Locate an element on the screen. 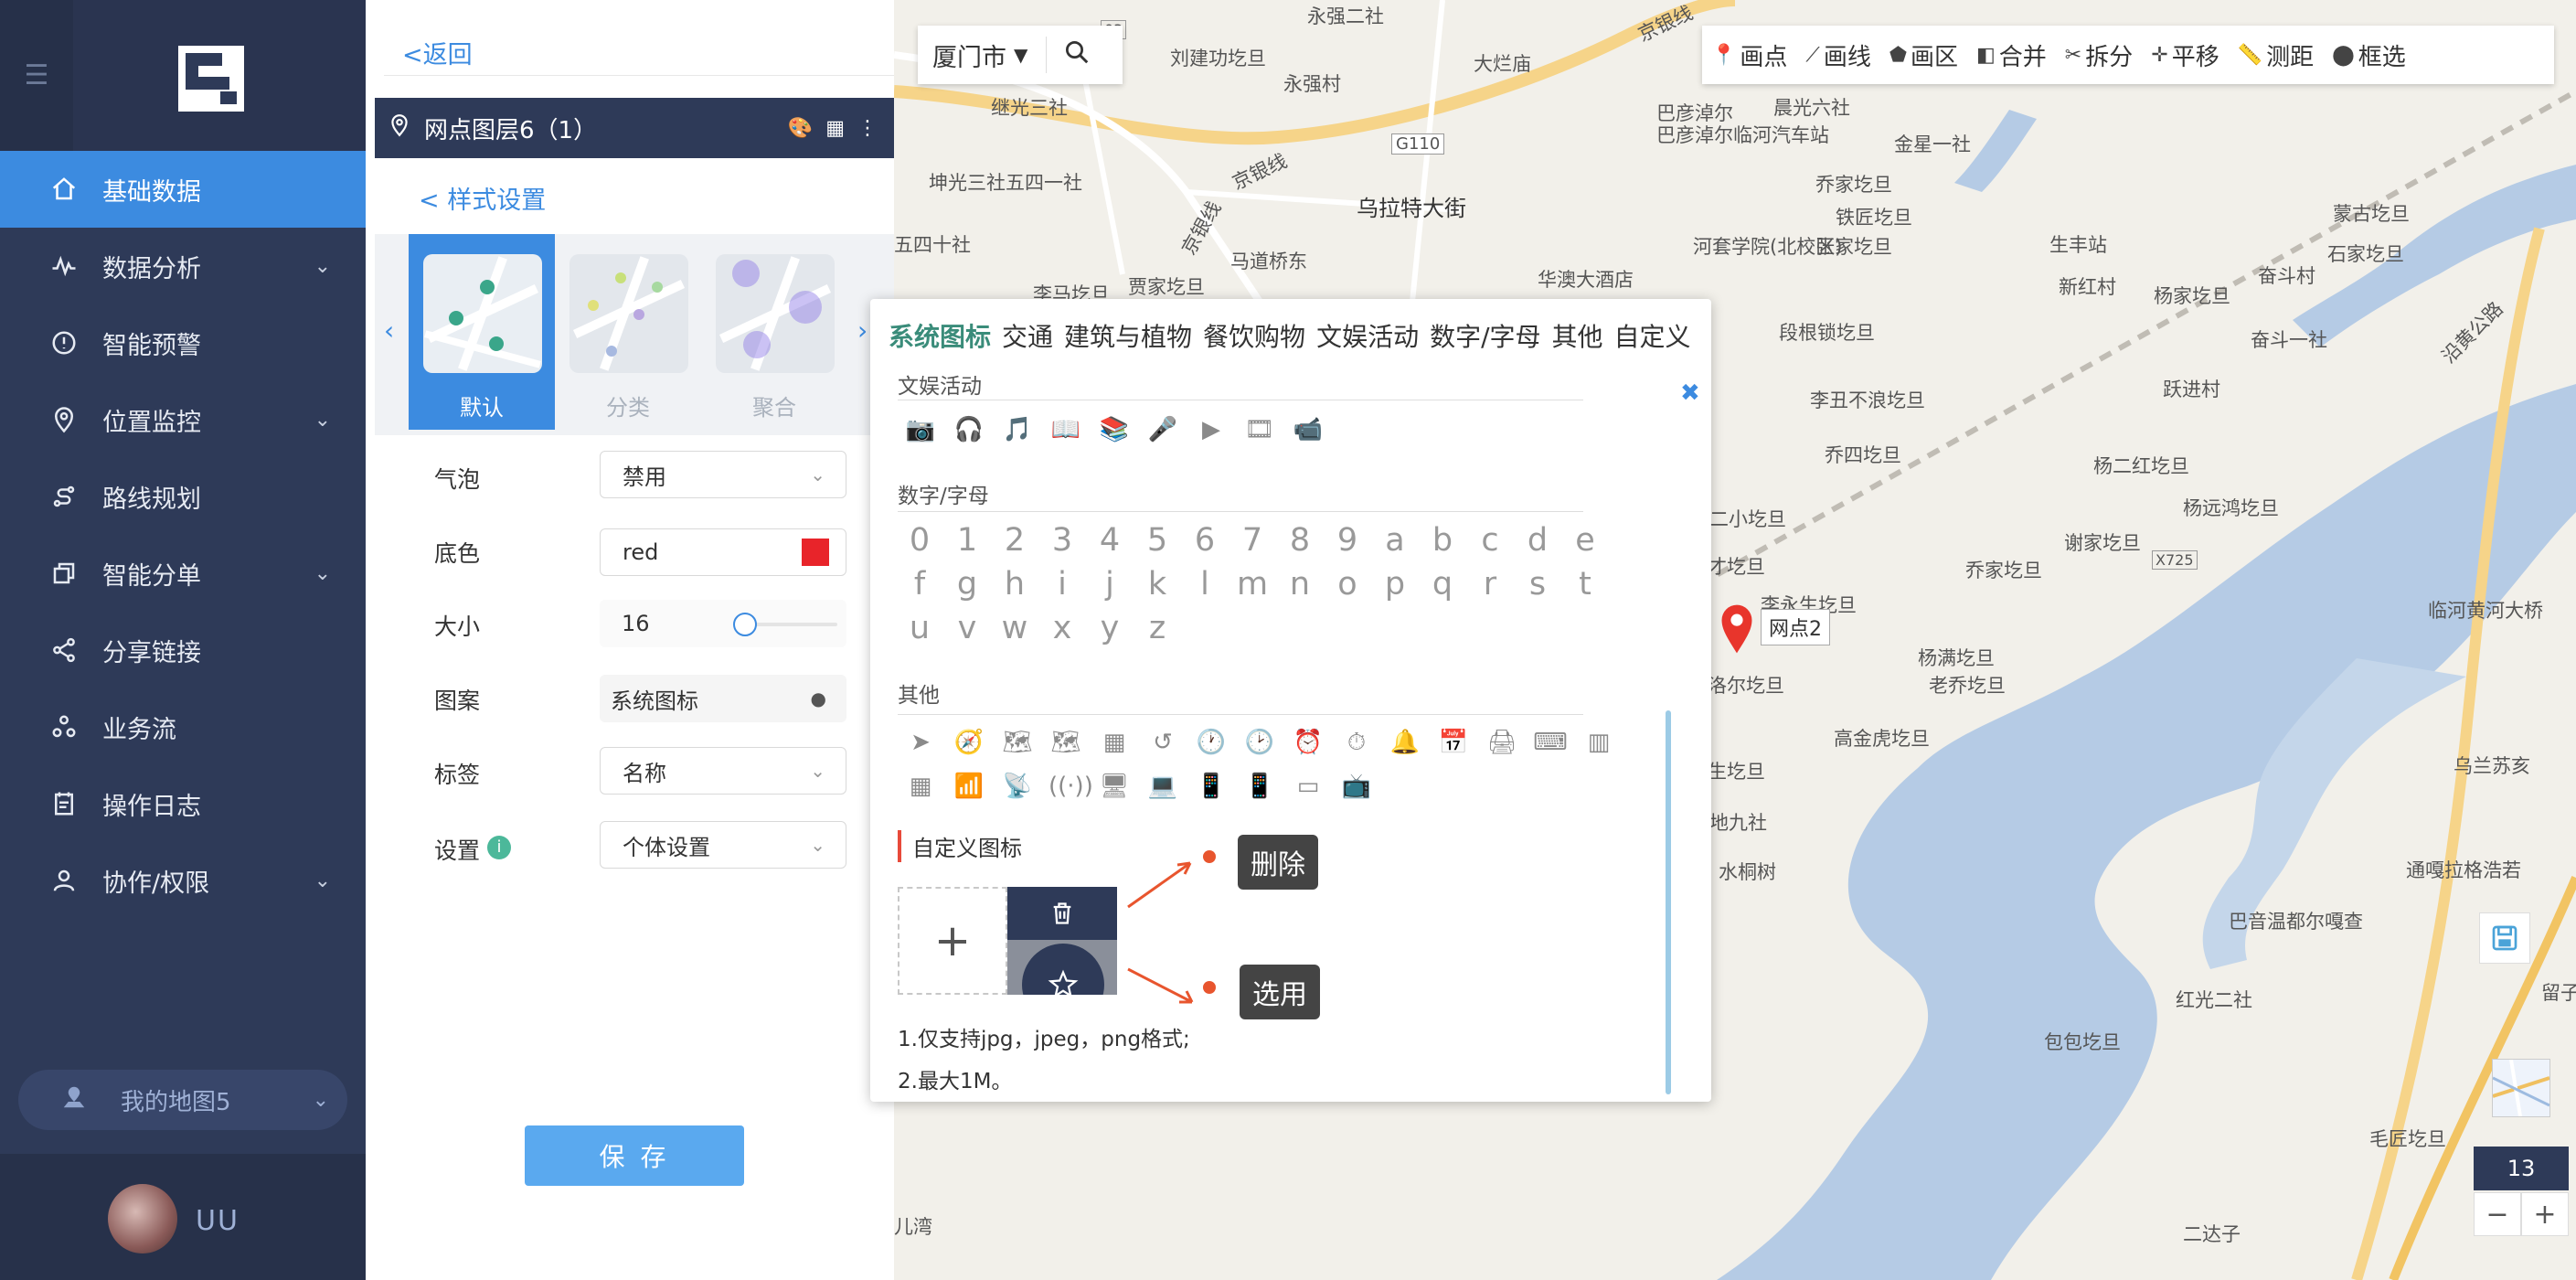 This screenshot has height=1280, width=2576. other-option-icon: 🖥 is located at coordinates (1114, 786).